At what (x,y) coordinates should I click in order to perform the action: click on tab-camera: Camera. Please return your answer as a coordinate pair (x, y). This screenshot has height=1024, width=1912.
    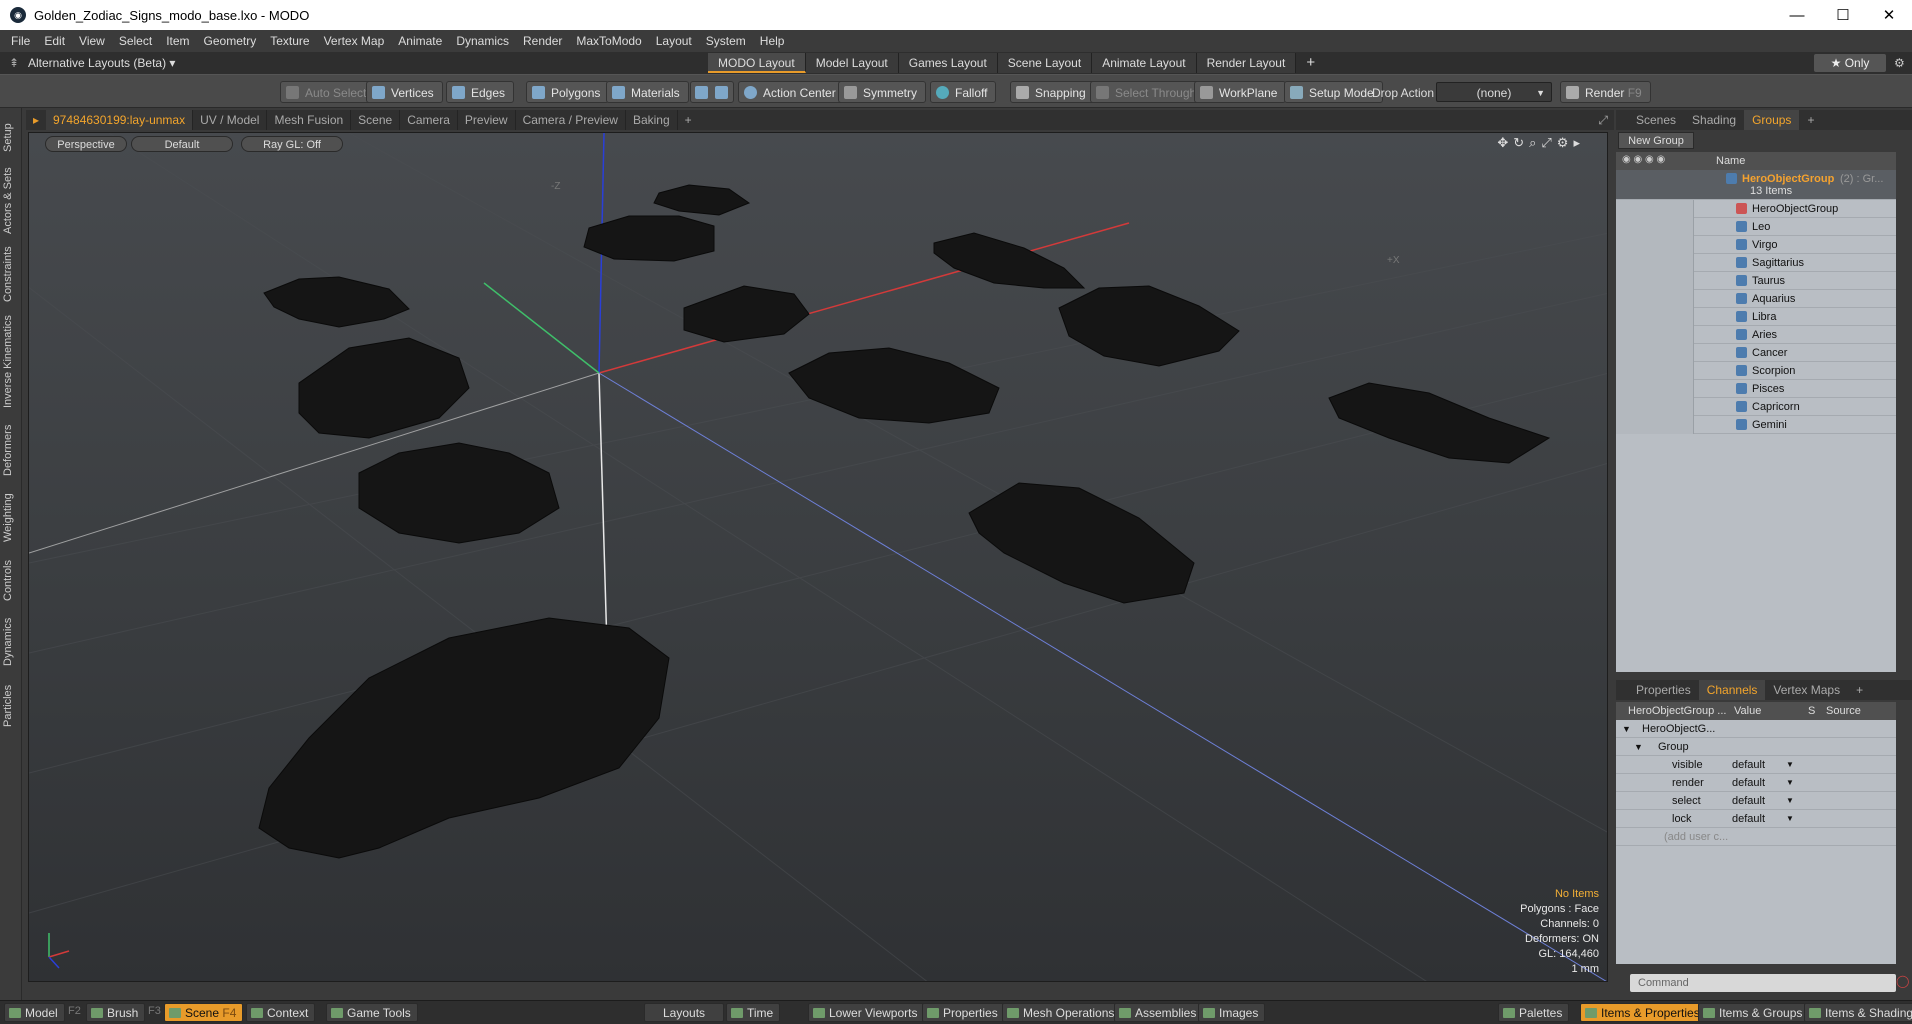
    Looking at the image, I should click on (429, 120).